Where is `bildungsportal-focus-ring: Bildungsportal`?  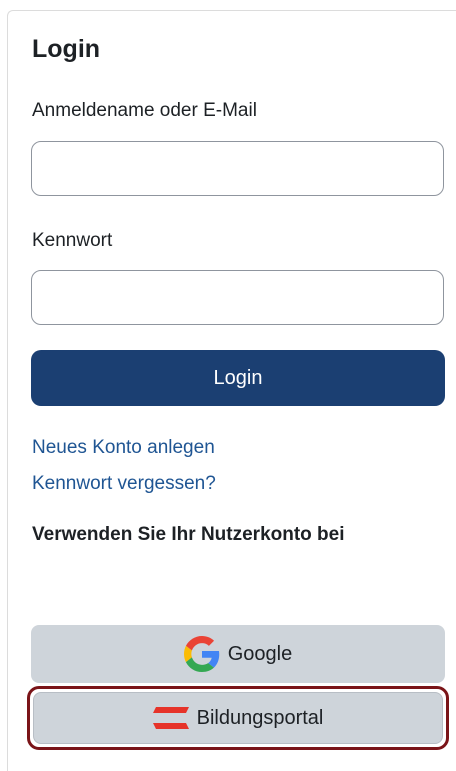
bildungsportal-focus-ring: Bildungsportal is located at coordinates (238, 718).